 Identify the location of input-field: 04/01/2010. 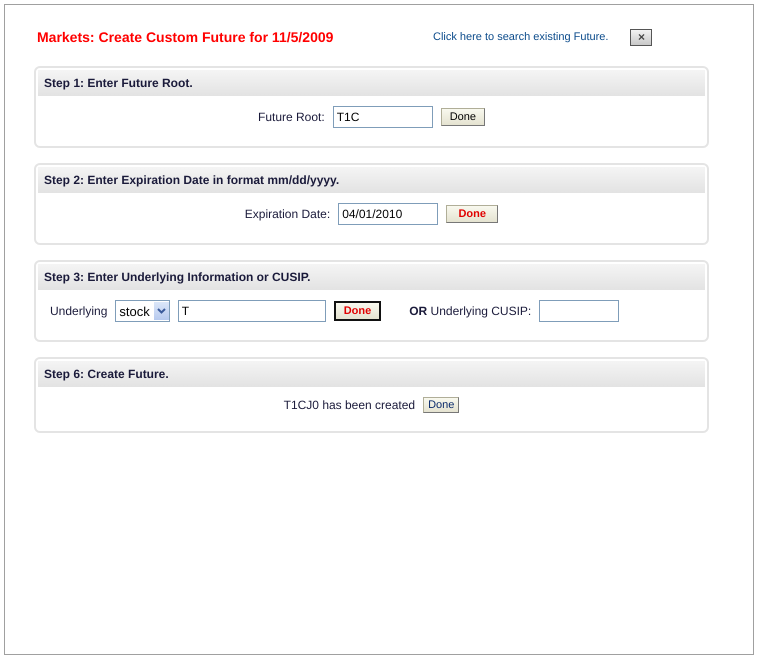
(388, 214).